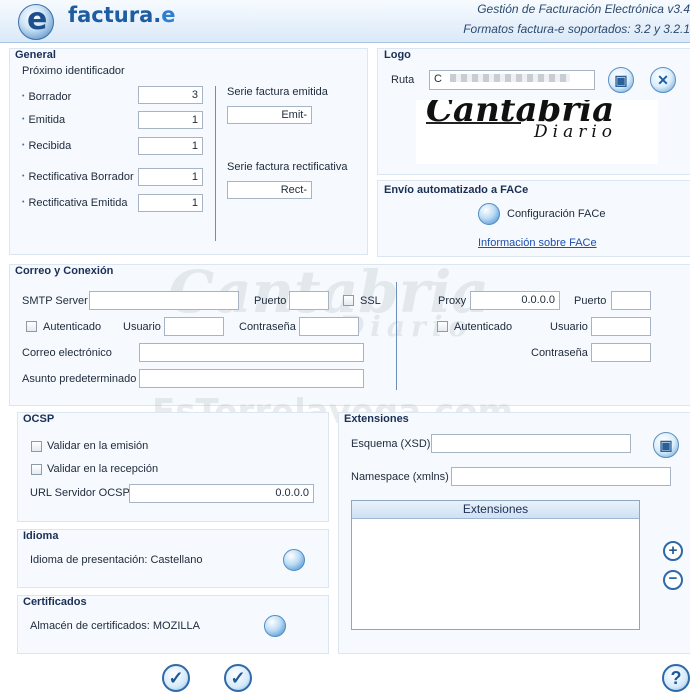 The image size is (690, 692). What do you see at coordinates (270, 301) in the screenshot?
I see `smtp-puerto-label: Puerto` at bounding box center [270, 301].